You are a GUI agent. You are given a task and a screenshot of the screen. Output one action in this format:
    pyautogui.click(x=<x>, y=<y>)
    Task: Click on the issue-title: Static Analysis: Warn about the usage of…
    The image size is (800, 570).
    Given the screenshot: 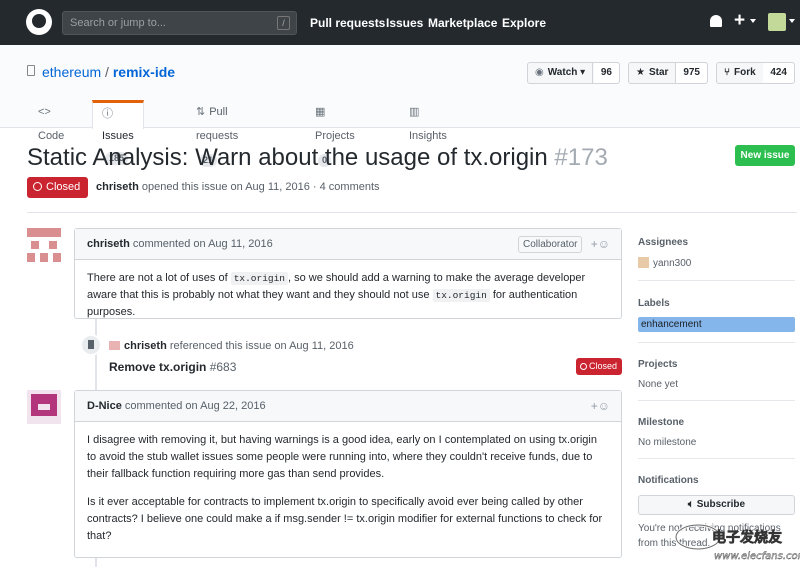 What is the action you would take?
    pyautogui.click(x=317, y=157)
    